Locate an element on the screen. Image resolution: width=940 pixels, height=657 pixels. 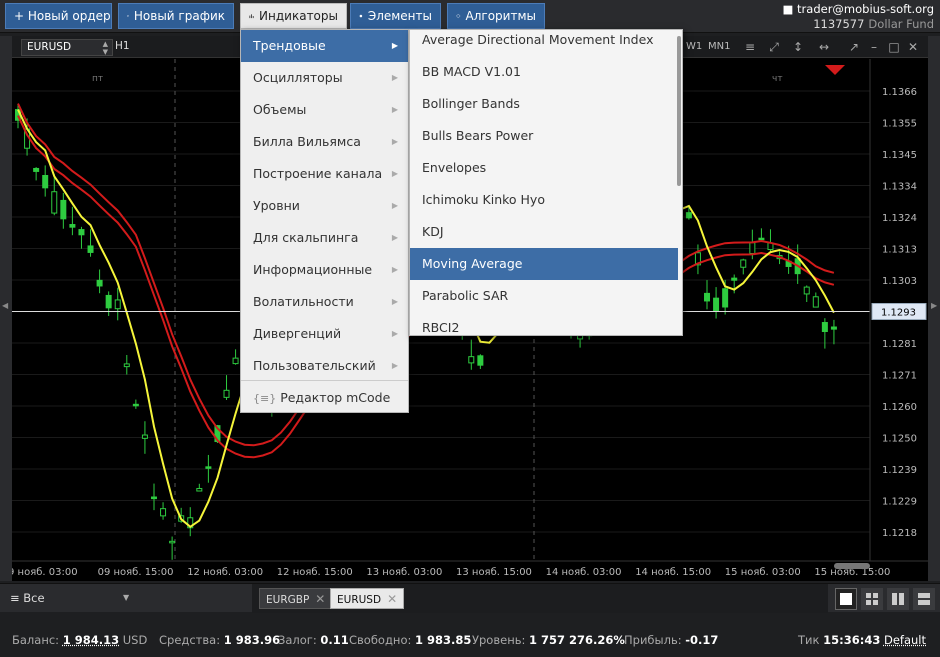
expand-icon: ⤢ is located at coordinates (774, 47).